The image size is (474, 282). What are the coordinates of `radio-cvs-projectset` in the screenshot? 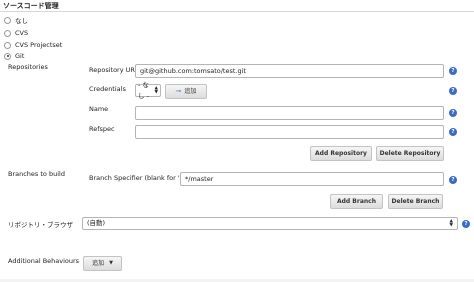 It's located at (7, 45).